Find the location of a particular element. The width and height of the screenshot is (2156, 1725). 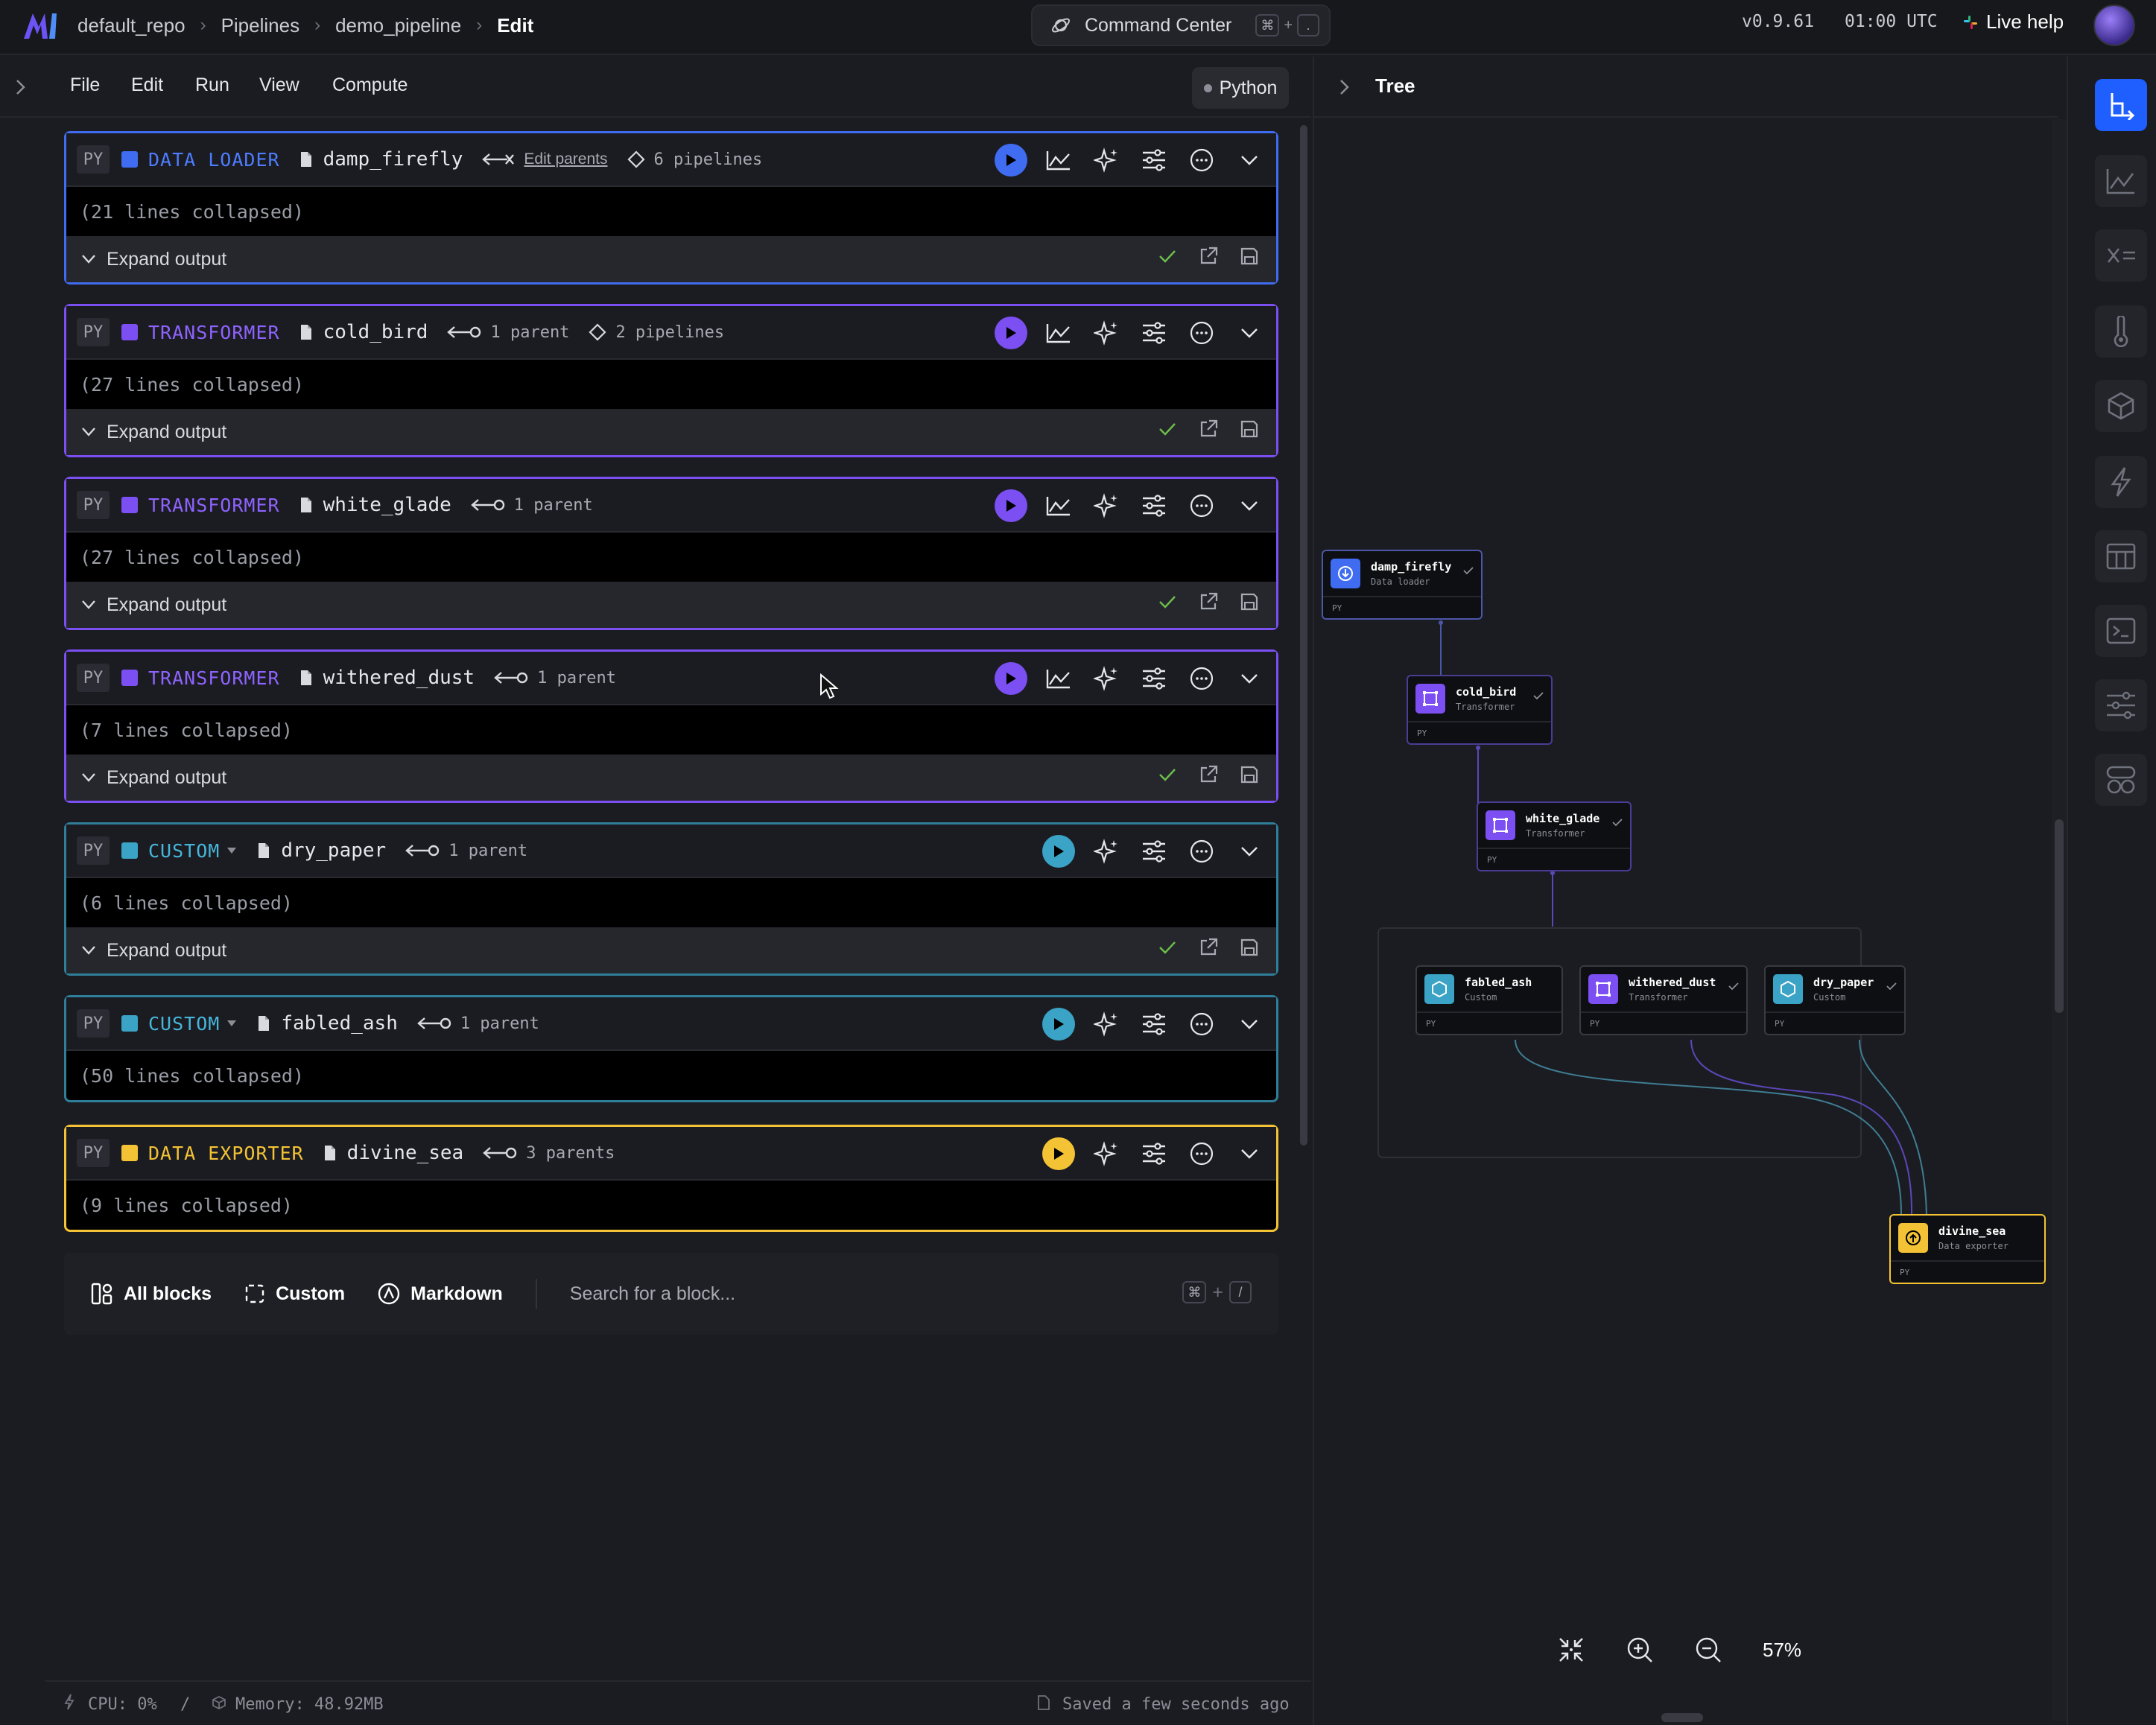

terminal-button is located at coordinates (2121, 631).